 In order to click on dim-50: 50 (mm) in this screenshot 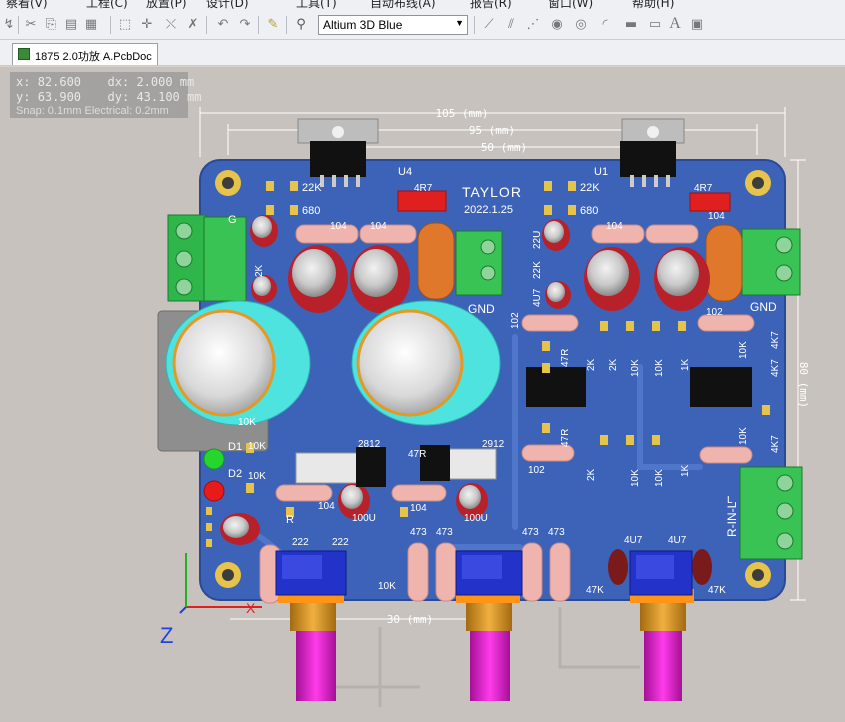, I will do `click(504, 147)`.